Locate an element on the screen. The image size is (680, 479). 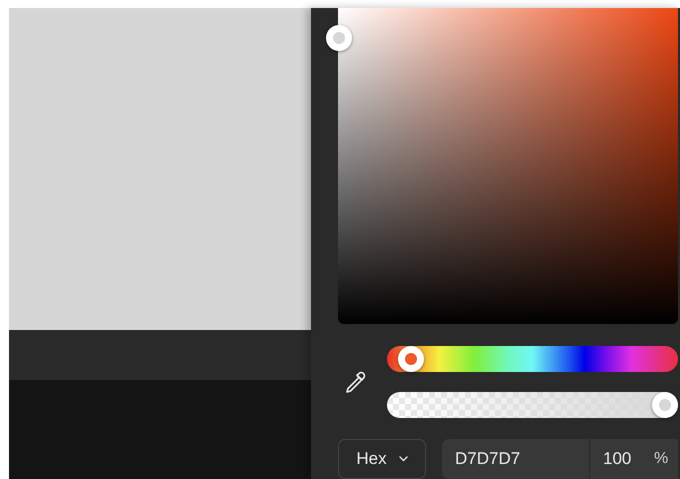
opacity-field: 100 is located at coordinates (618, 459).